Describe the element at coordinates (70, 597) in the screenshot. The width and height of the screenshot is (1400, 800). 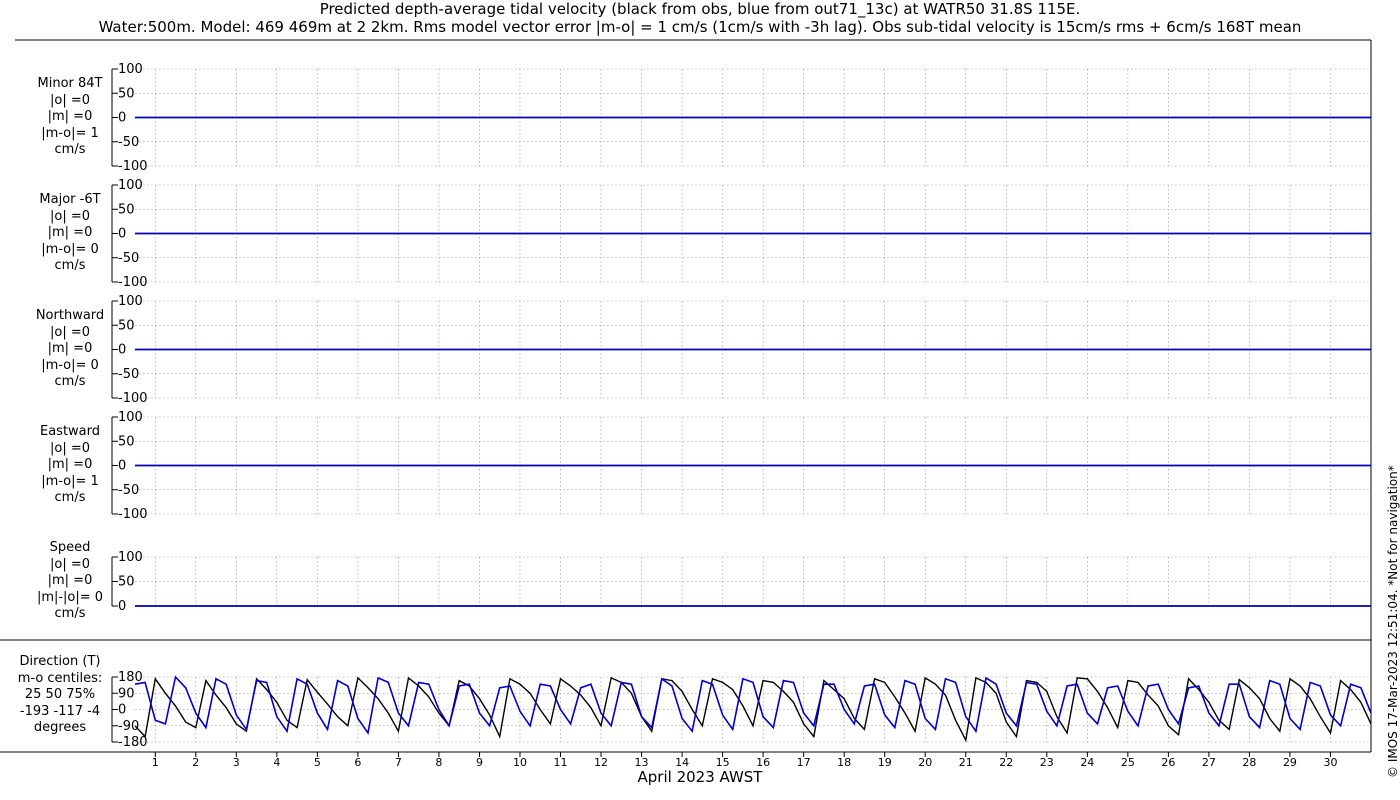
I see `panel-label-line: |m|-|o|= 0` at that location.